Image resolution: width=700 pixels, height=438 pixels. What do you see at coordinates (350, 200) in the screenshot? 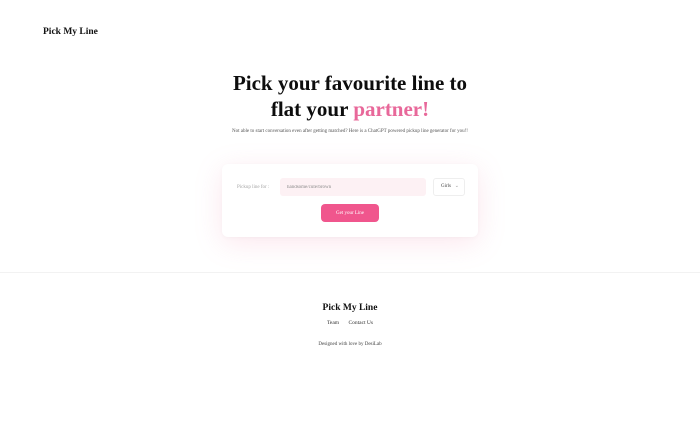
I see `pickup-form-card: Pickup line for : Girls ⌄ Get your Line` at bounding box center [350, 200].